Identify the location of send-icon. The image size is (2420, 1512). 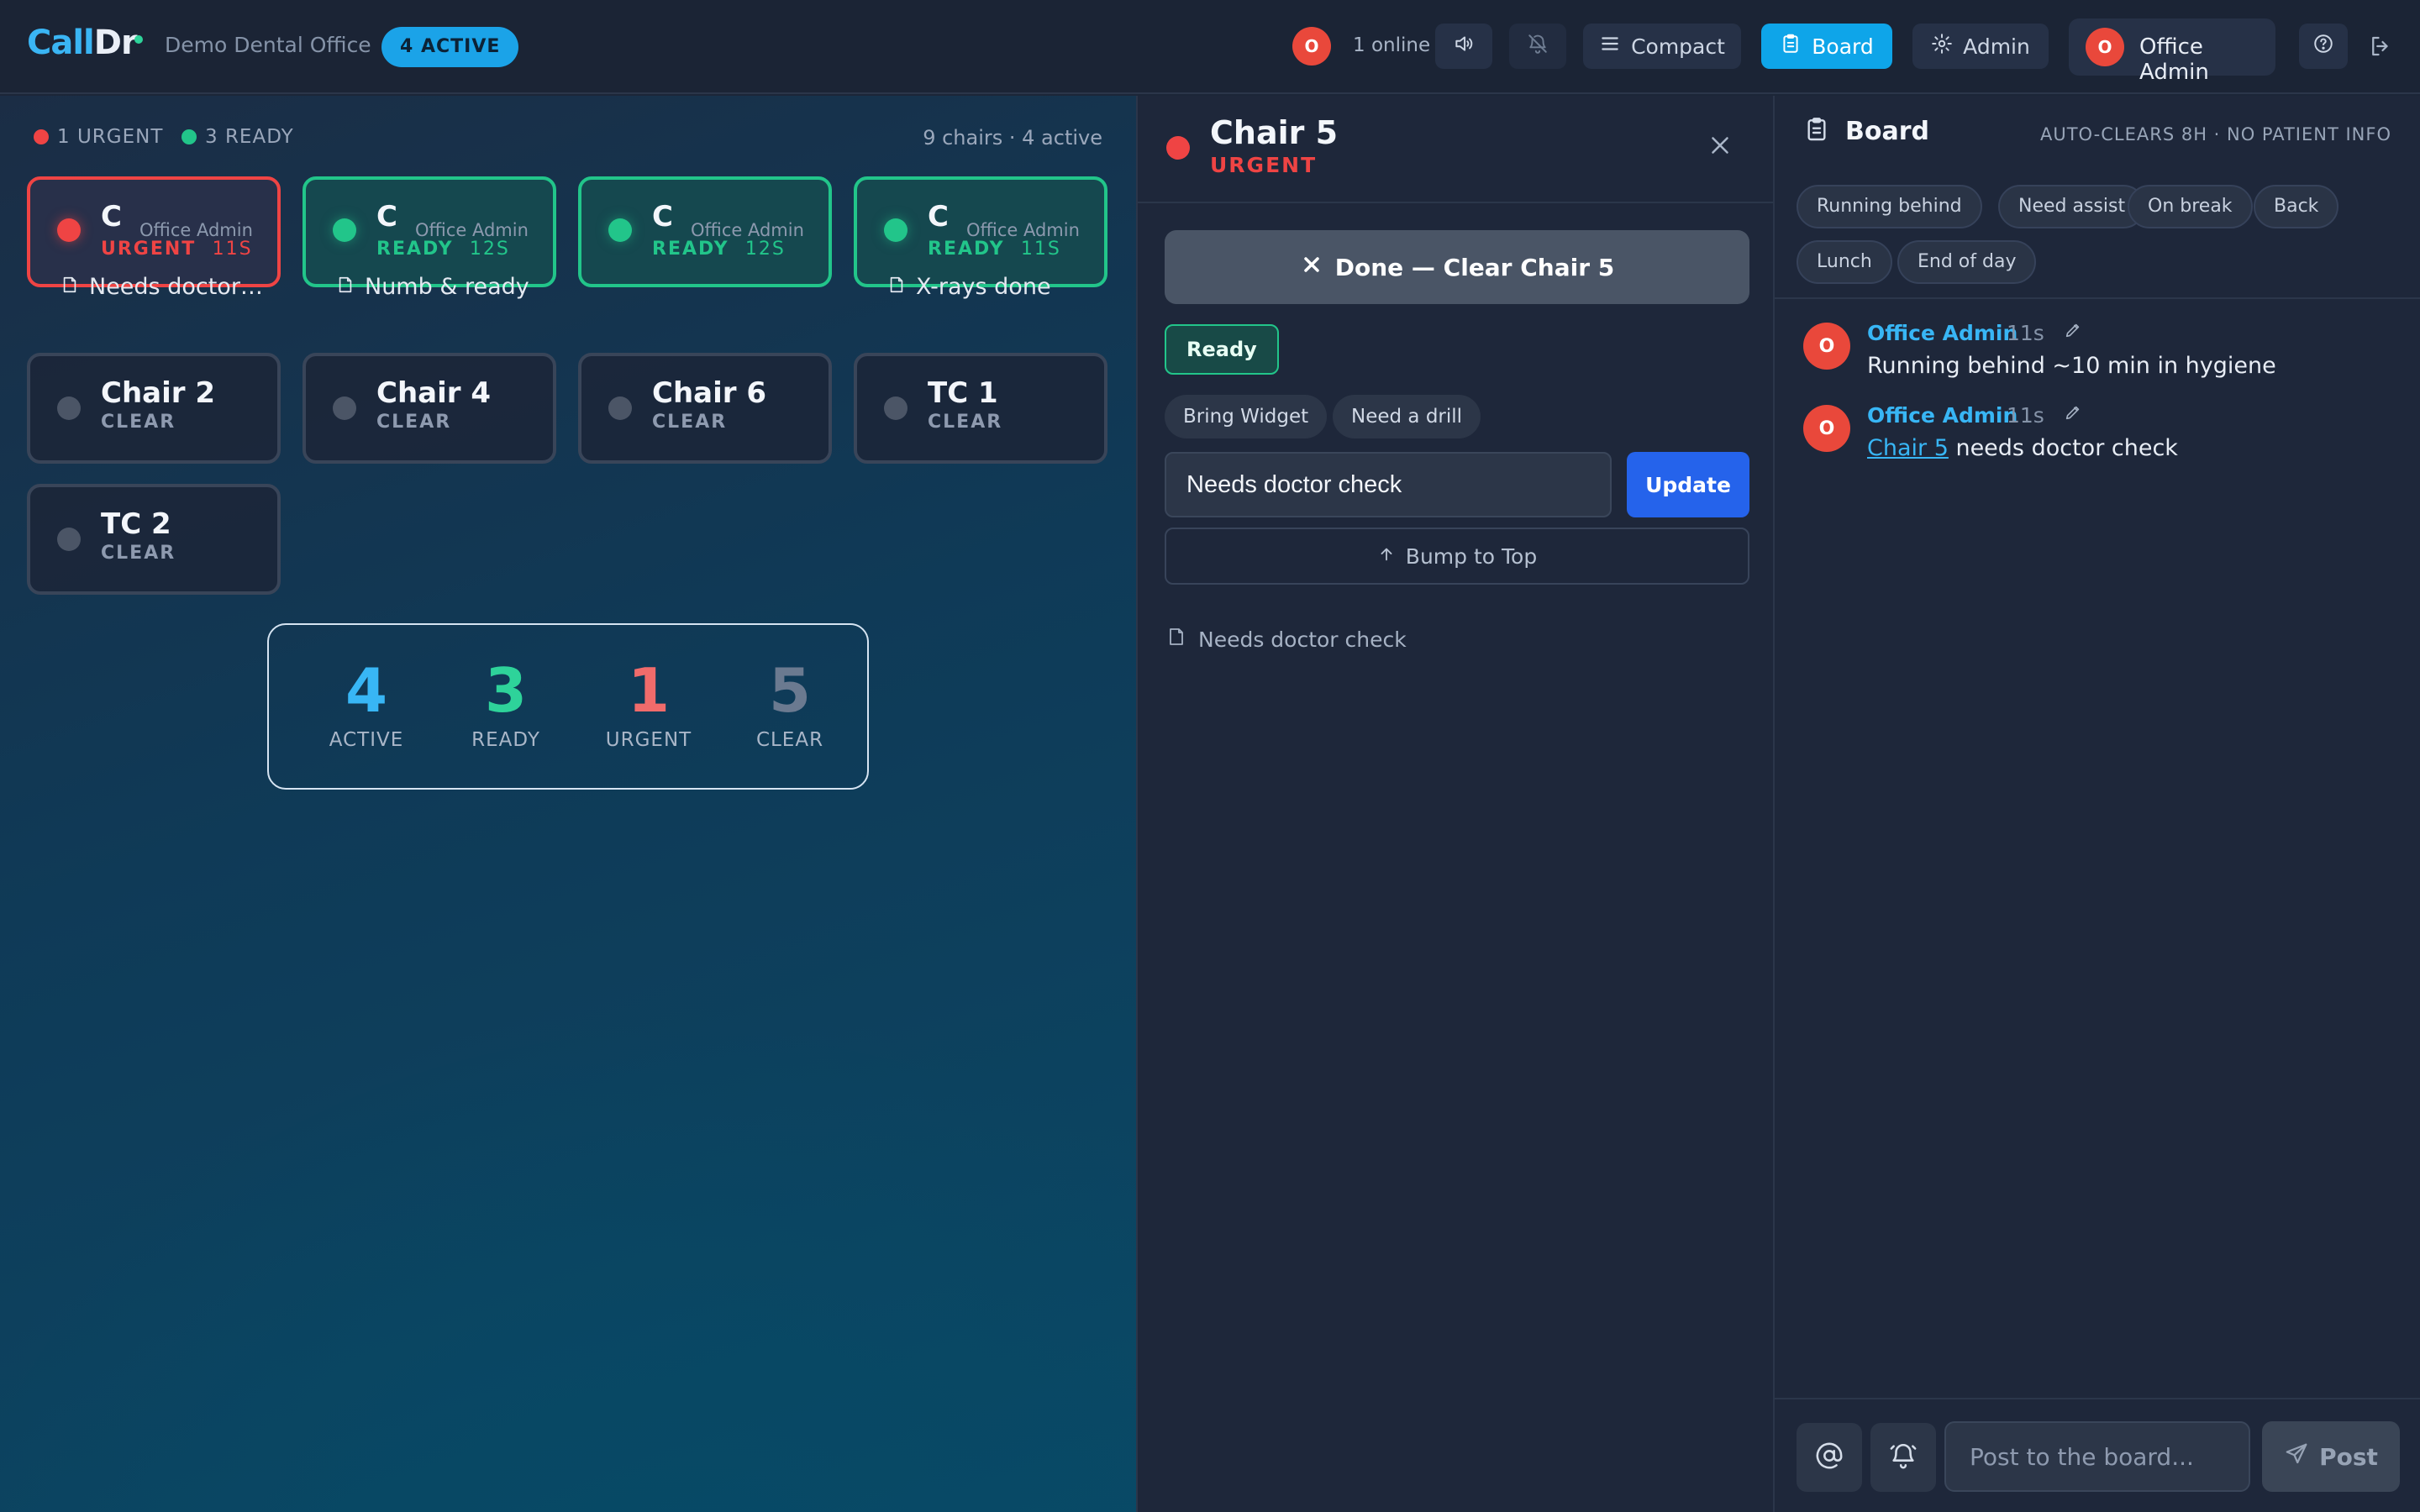
(2296, 1457).